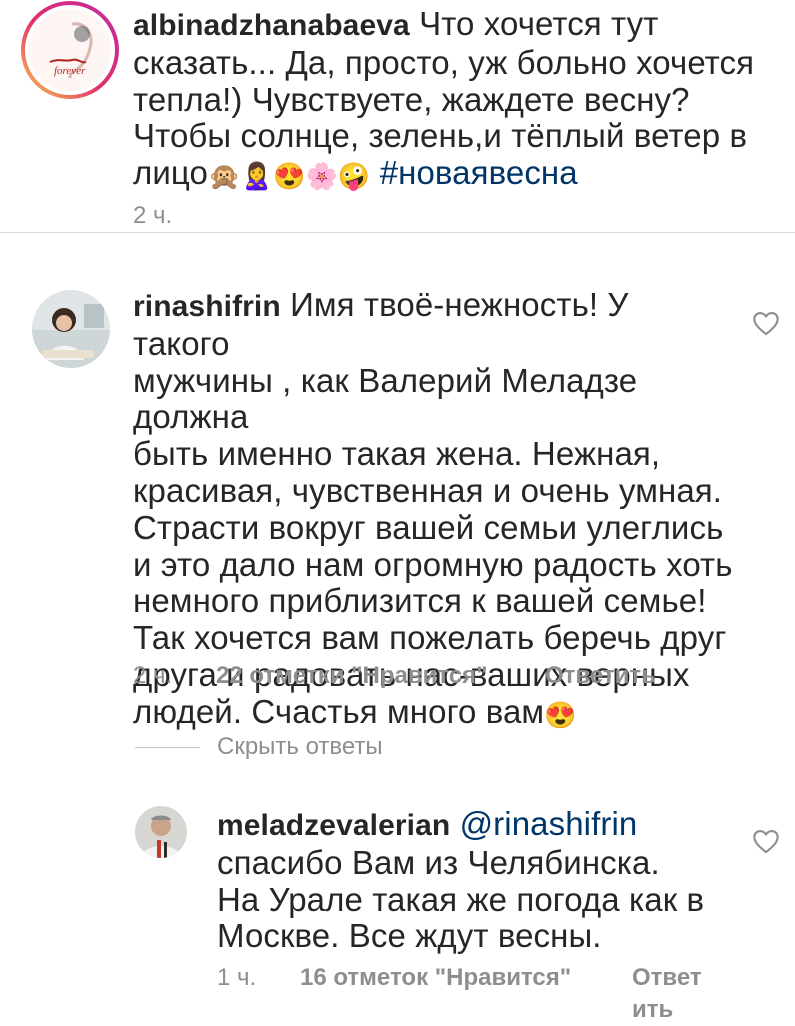  Describe the element at coordinates (444, 62) in the screenshot. I see `comment-text-line: сказать... Да, просто, уж больно хочется` at that location.